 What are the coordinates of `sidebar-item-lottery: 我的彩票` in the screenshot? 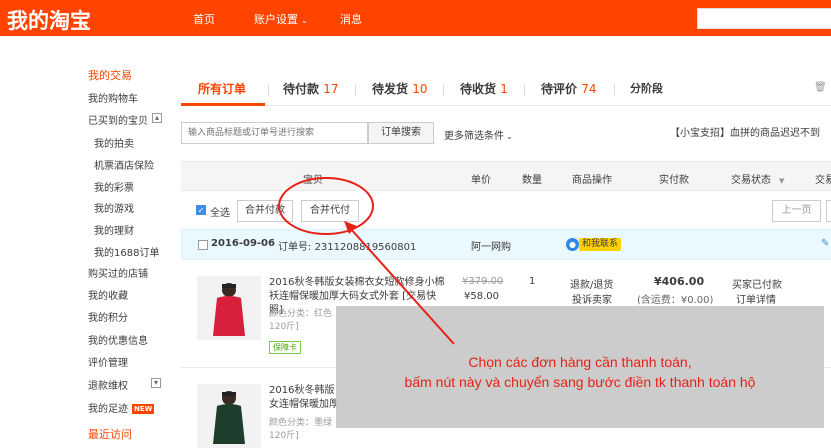 It's located at (114, 186).